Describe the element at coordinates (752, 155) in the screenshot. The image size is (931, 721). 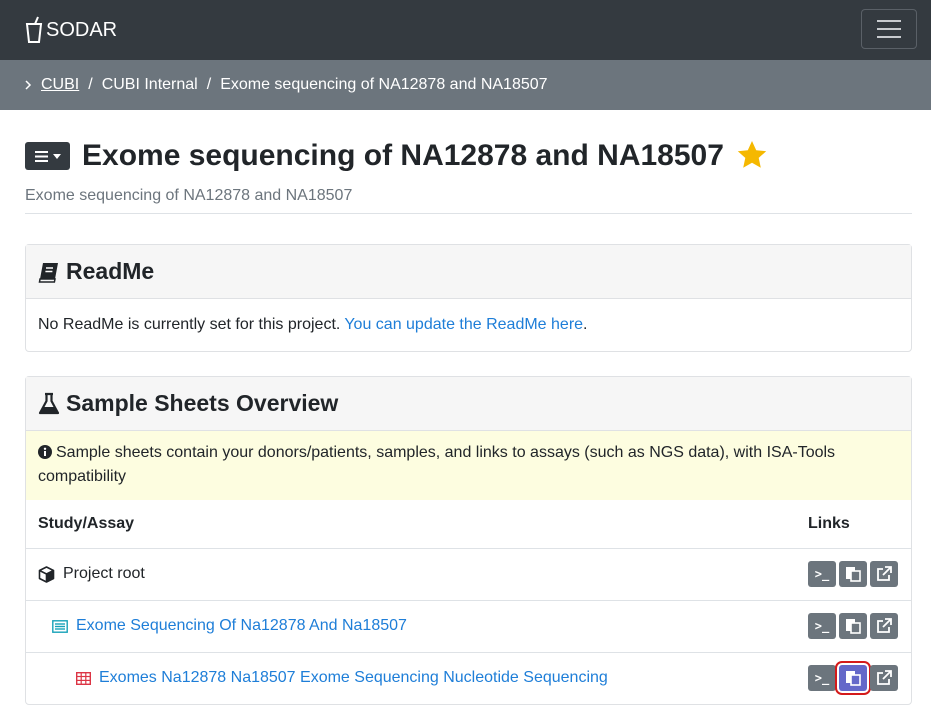
I see `star-icon` at that location.